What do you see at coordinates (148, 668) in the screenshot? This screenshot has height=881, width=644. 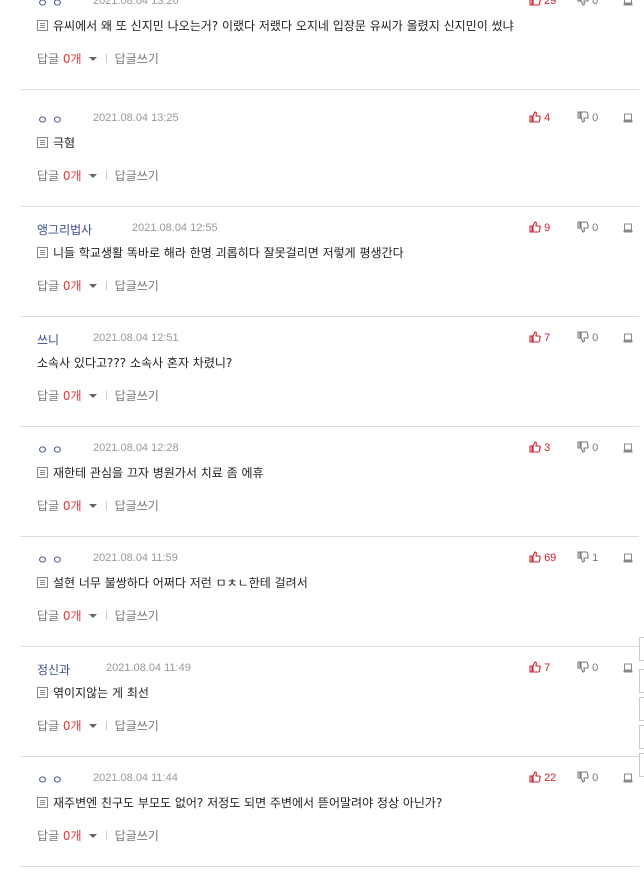 I see `comment-date: 2021.08.04 11:49` at bounding box center [148, 668].